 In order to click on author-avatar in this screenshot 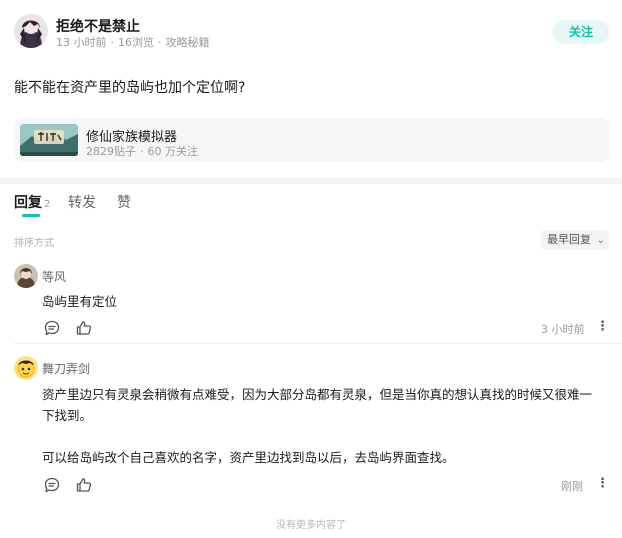, I will do `click(31, 31)`.